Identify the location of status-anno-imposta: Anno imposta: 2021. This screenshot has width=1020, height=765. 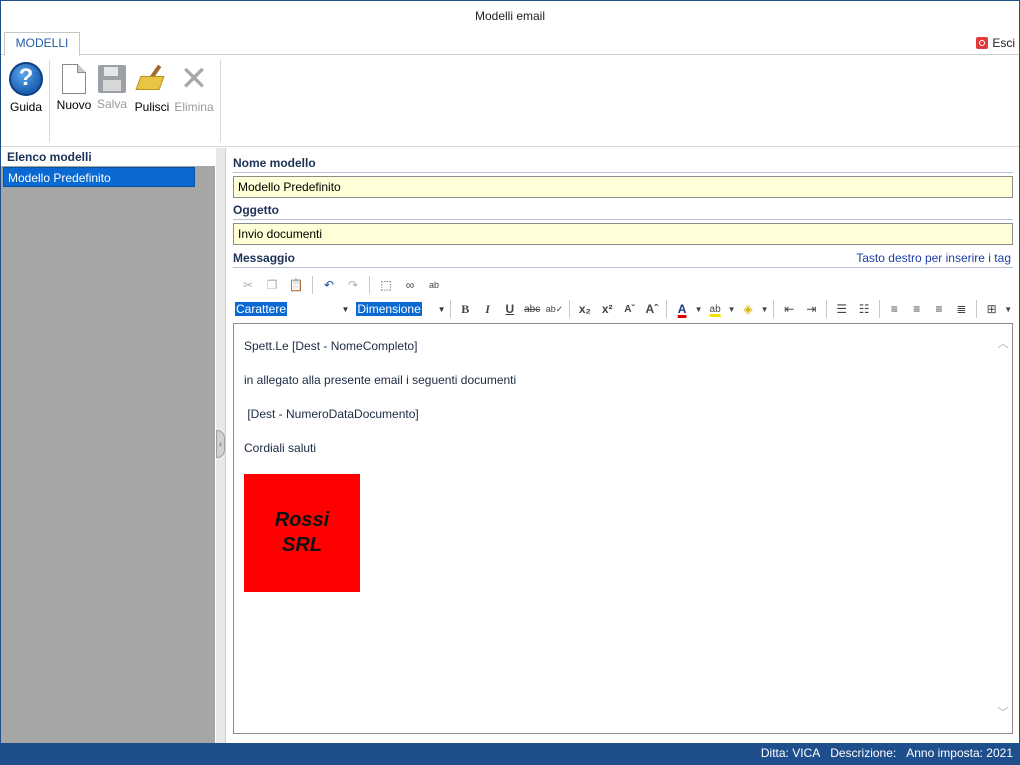
(959, 753).